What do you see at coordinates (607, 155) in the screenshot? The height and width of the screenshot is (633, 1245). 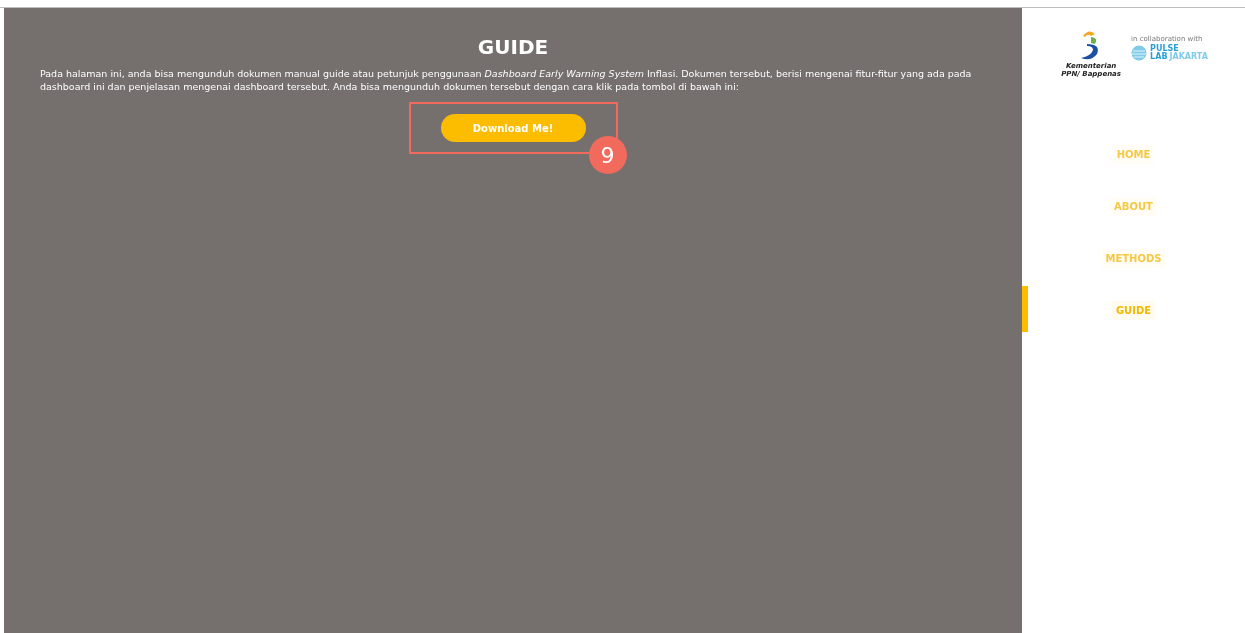 I see `annotation-badge: 9` at bounding box center [607, 155].